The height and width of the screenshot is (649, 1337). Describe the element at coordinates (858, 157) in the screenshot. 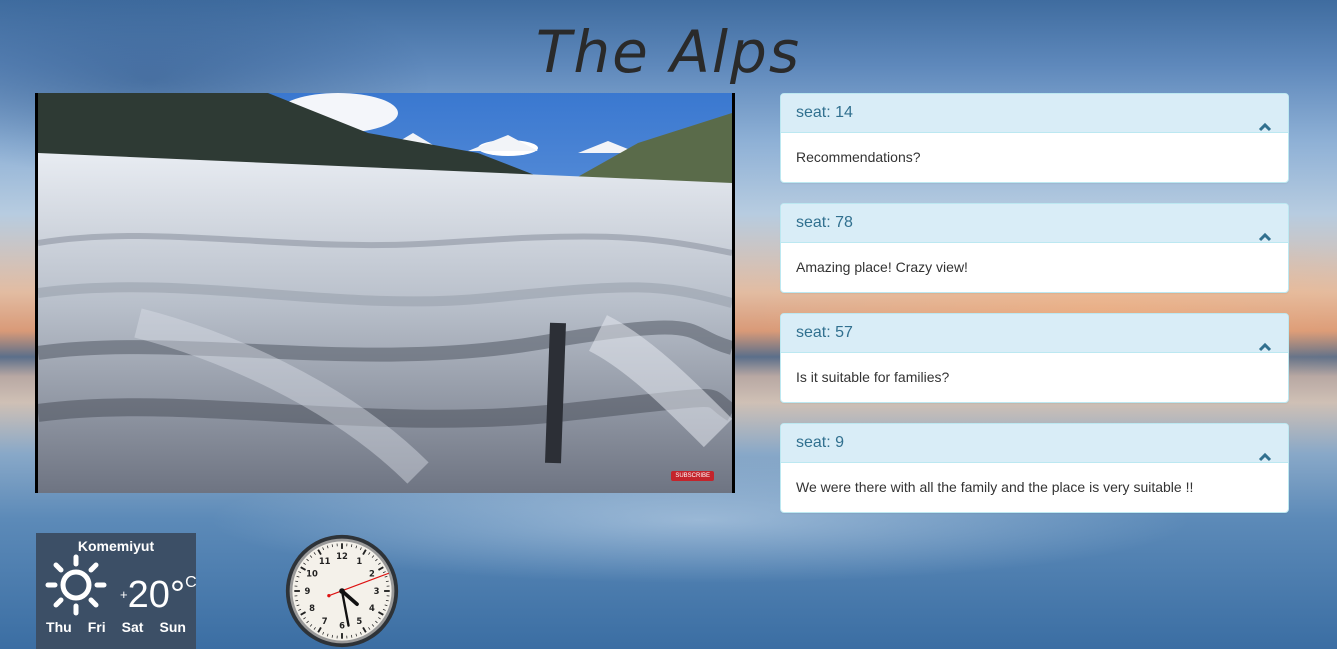

I see `comment-text: Recommendations?` at that location.